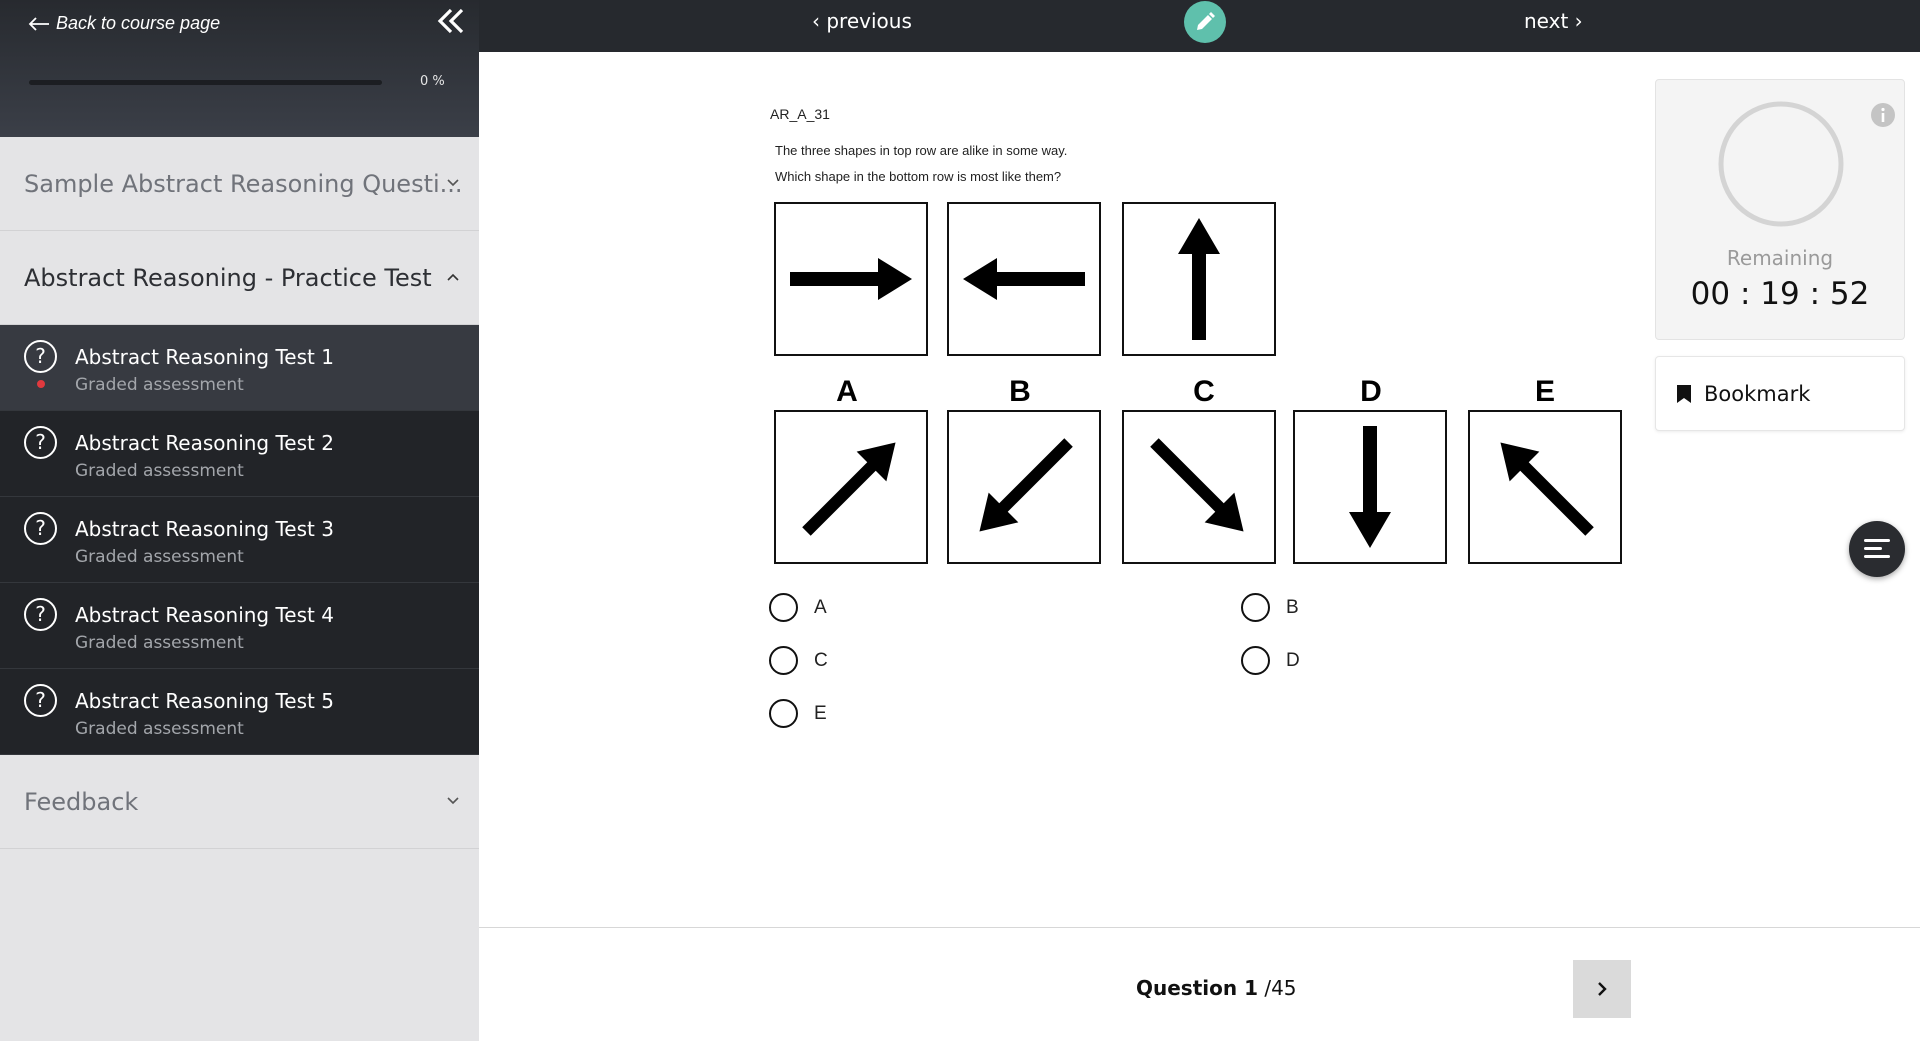  I want to click on section-practice-test: Abstract Reasoning - Practice Test, so click(239, 278).